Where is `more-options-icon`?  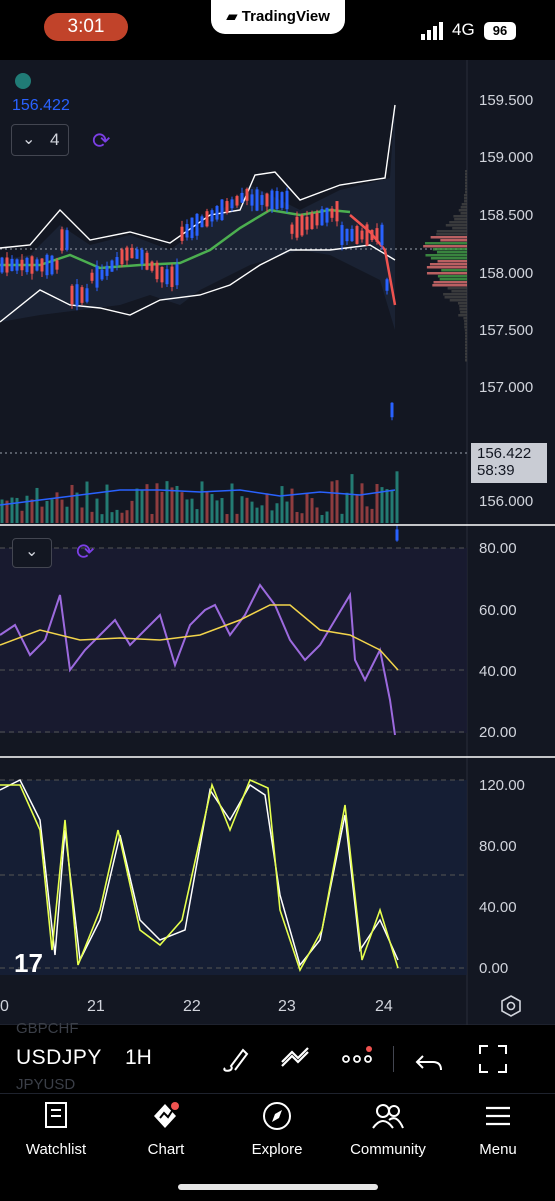
more-options-icon is located at coordinates (357, 1059).